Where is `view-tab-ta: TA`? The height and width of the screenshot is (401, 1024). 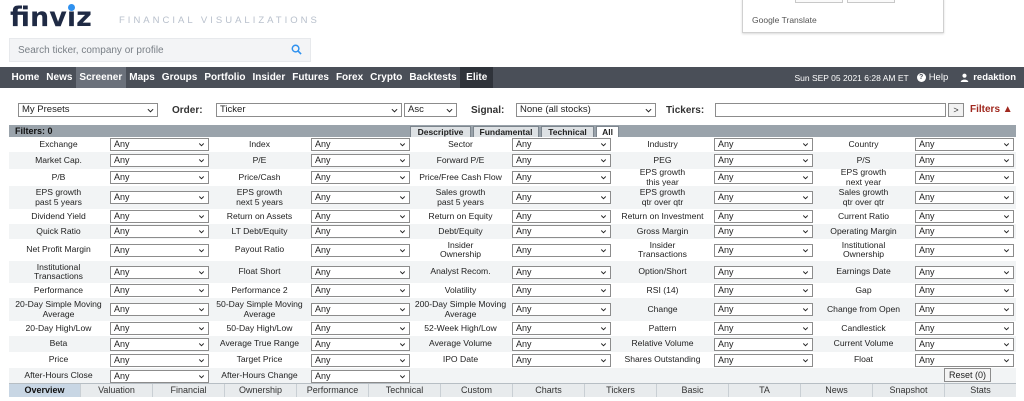 view-tab-ta: TA is located at coordinates (765, 390).